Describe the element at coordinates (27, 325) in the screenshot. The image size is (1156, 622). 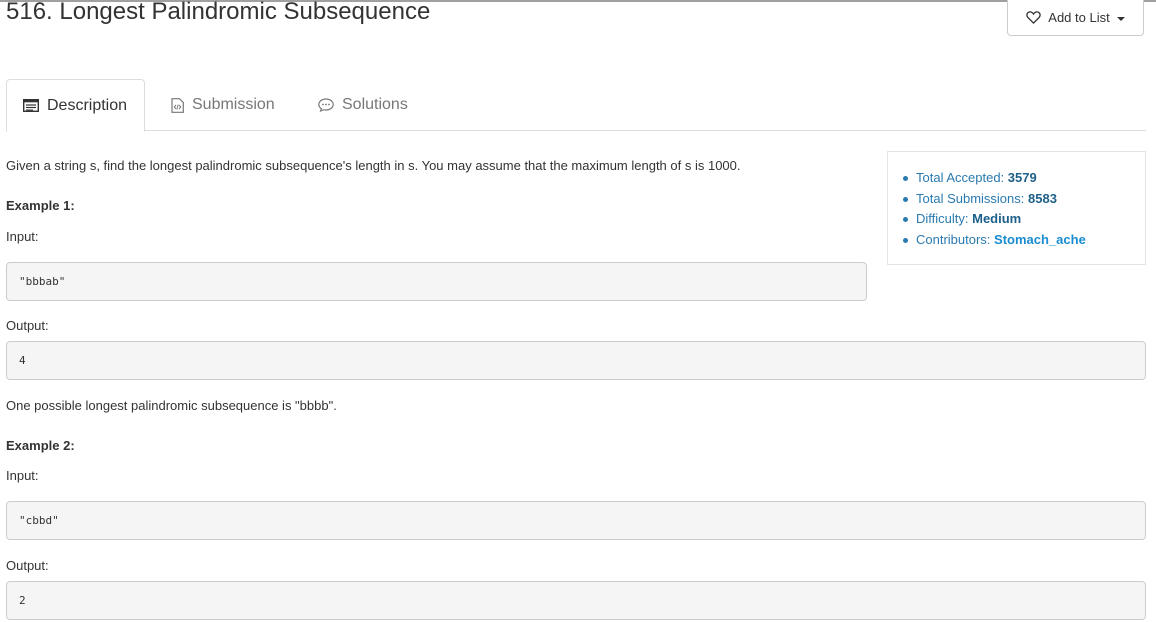
I see `example-1-output-label: Output:` at that location.